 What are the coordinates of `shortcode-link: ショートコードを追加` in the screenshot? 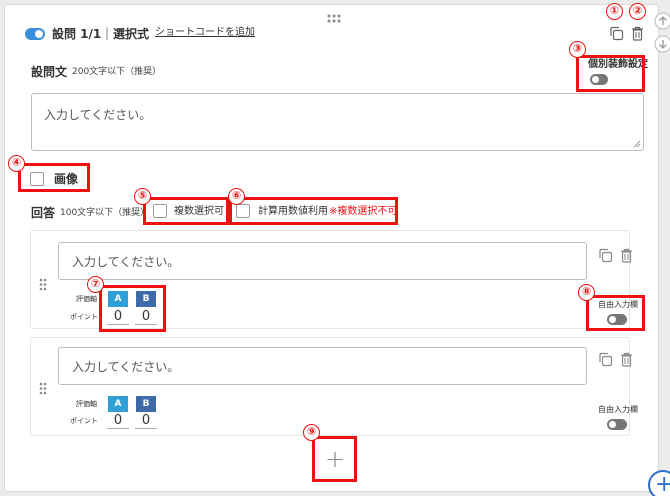 It's located at (205, 33).